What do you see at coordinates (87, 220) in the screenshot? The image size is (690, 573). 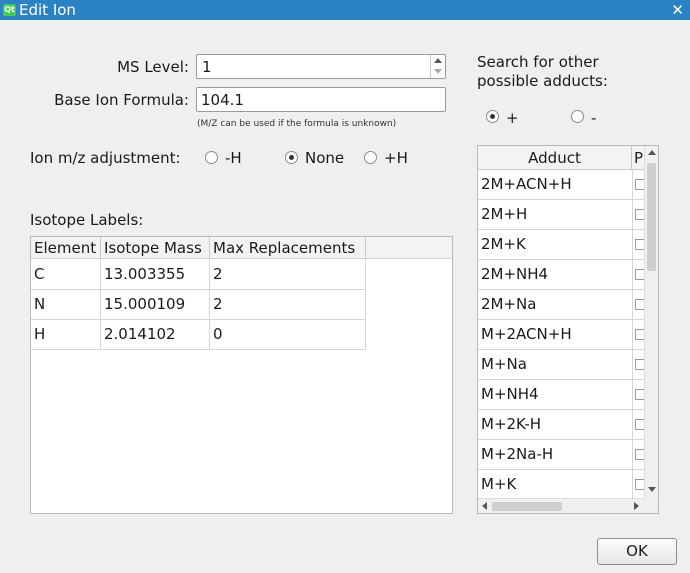 I see `isotope-labels-heading: Isotope Labels:` at bounding box center [87, 220].